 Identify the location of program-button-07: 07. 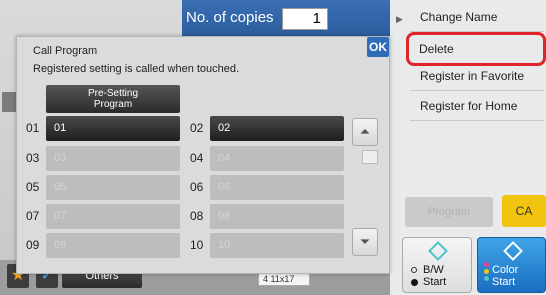
(113, 216).